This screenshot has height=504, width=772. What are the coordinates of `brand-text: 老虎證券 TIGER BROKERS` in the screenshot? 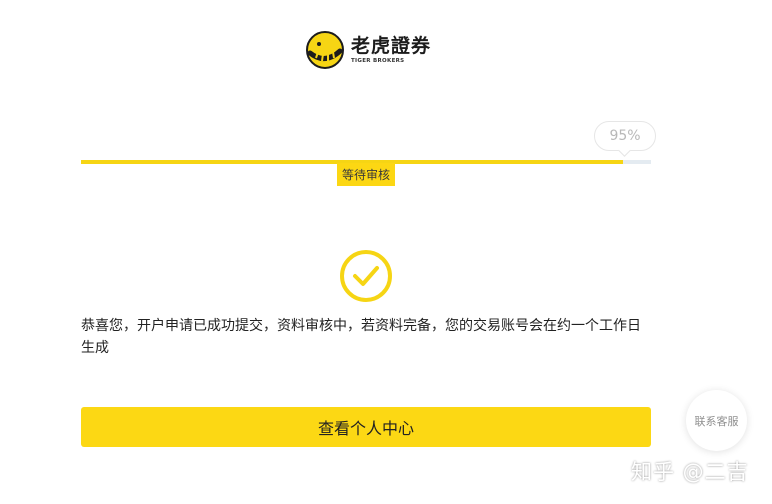 It's located at (391, 50).